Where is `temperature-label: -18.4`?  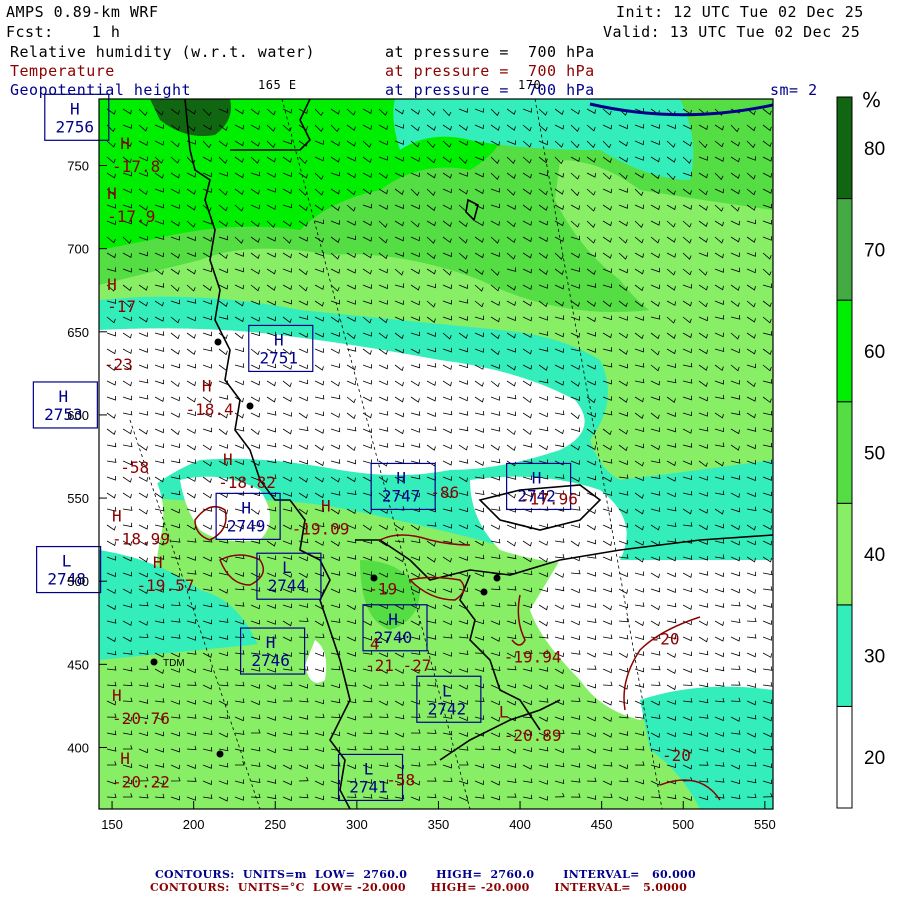
temperature-label: -18.4 is located at coordinates (209, 409).